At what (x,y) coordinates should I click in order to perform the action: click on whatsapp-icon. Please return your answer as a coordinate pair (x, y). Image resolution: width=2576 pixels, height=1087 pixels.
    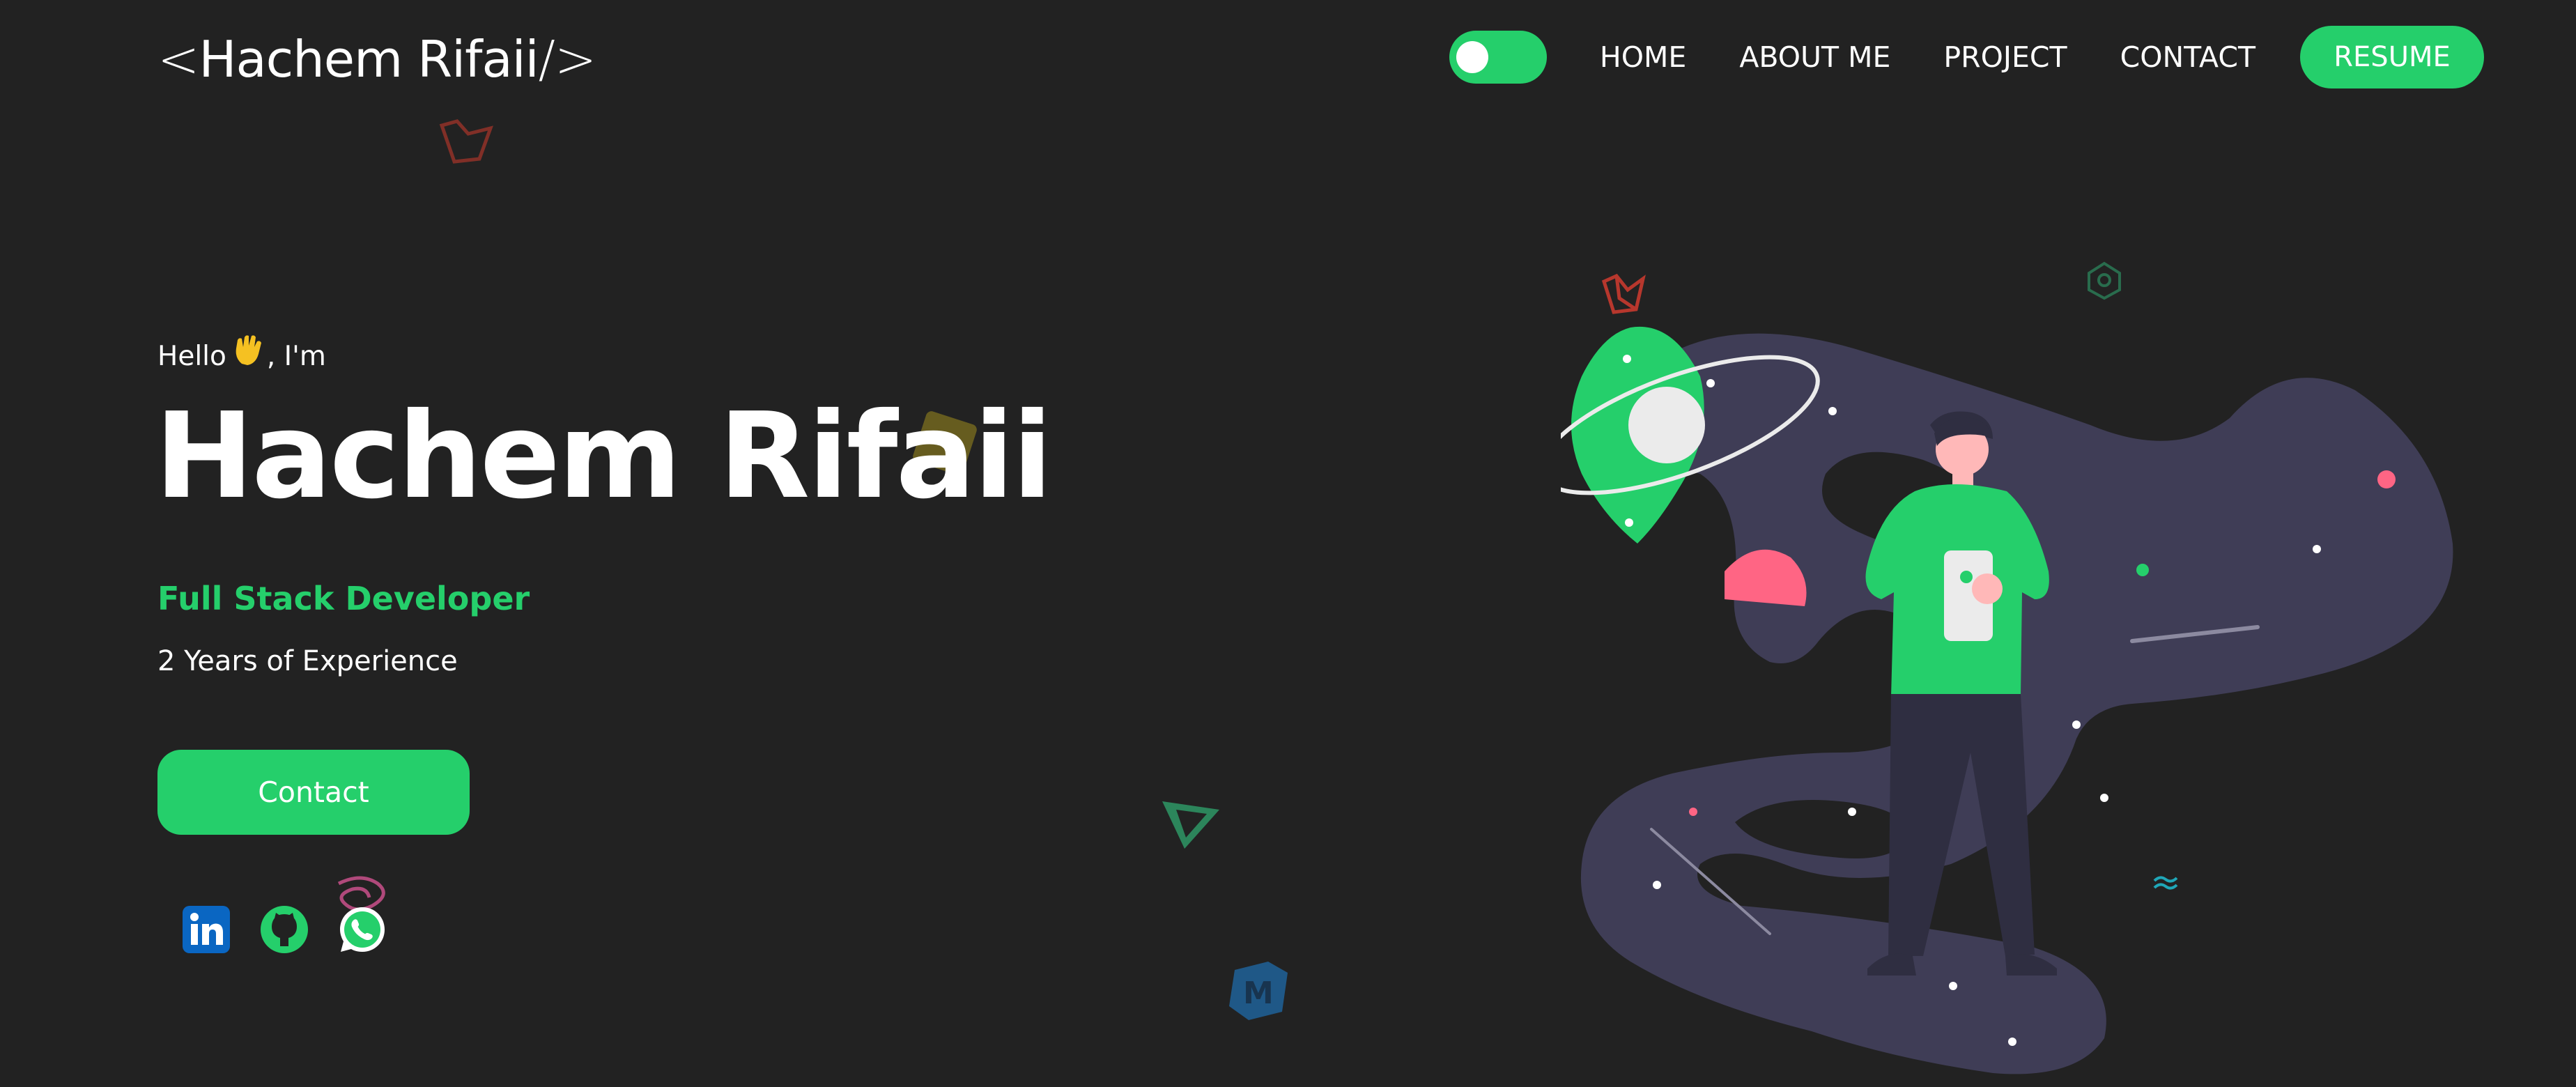
    Looking at the image, I should click on (363, 929).